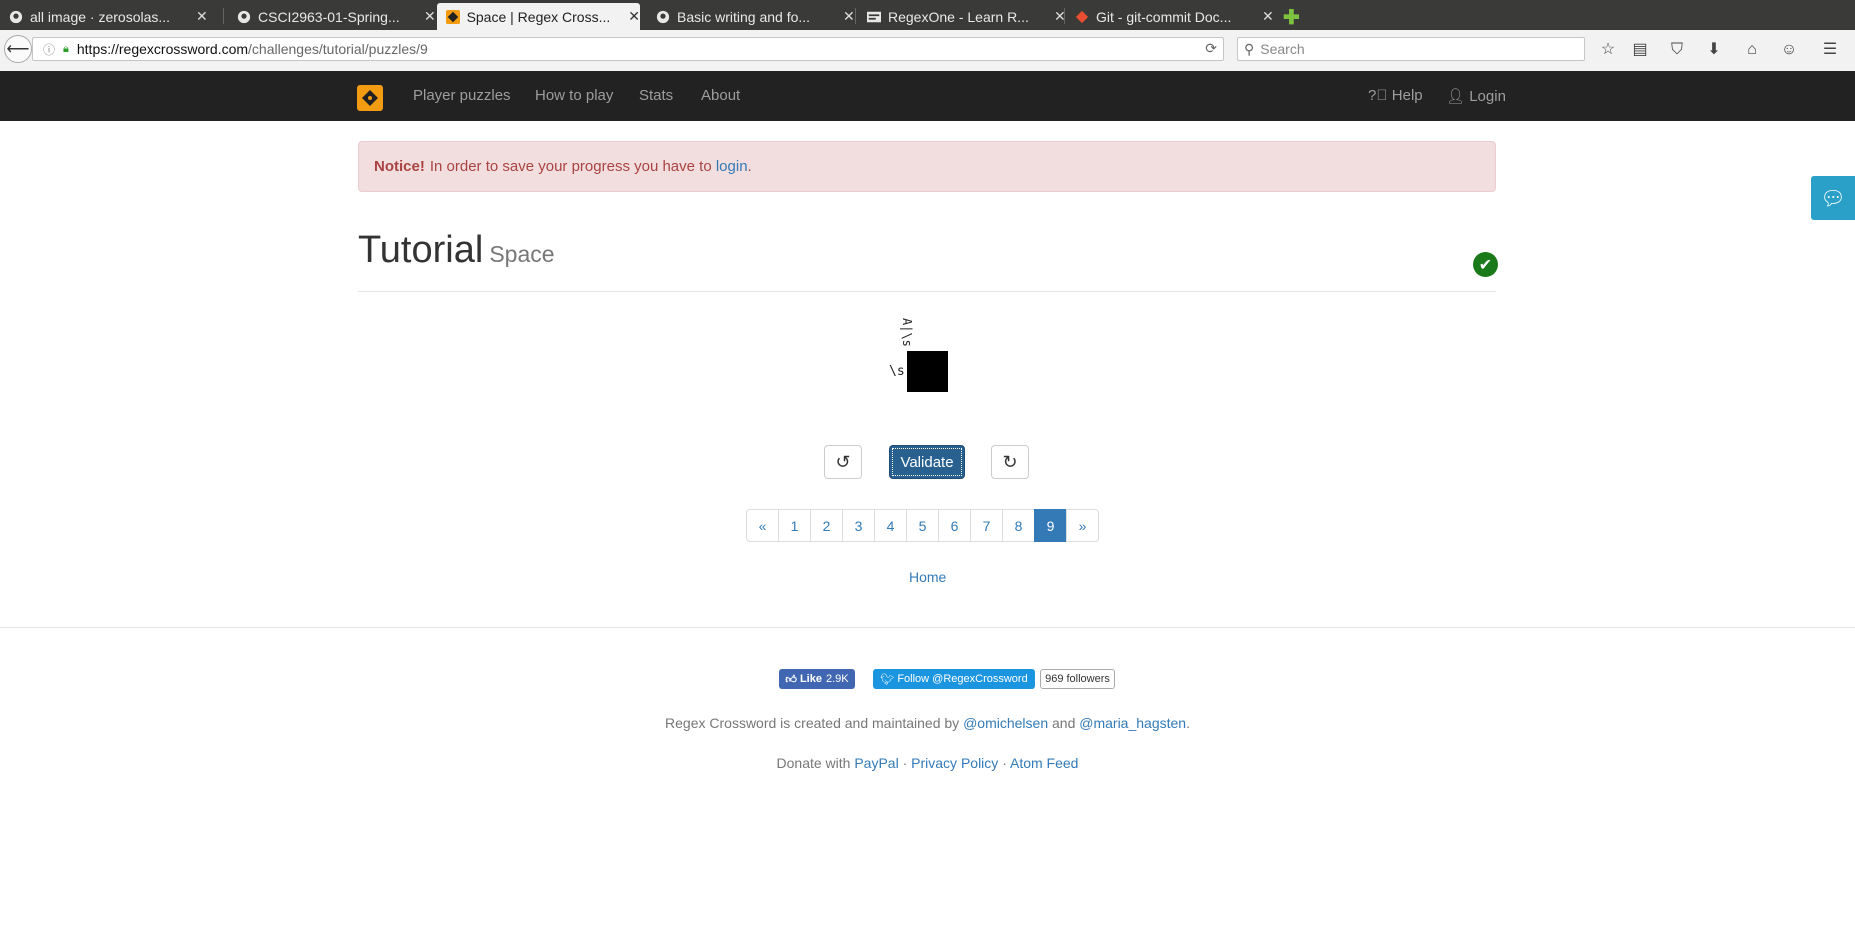 The image size is (1855, 948). What do you see at coordinates (794, 525) in the screenshot?
I see `pagination-page-1: 1` at bounding box center [794, 525].